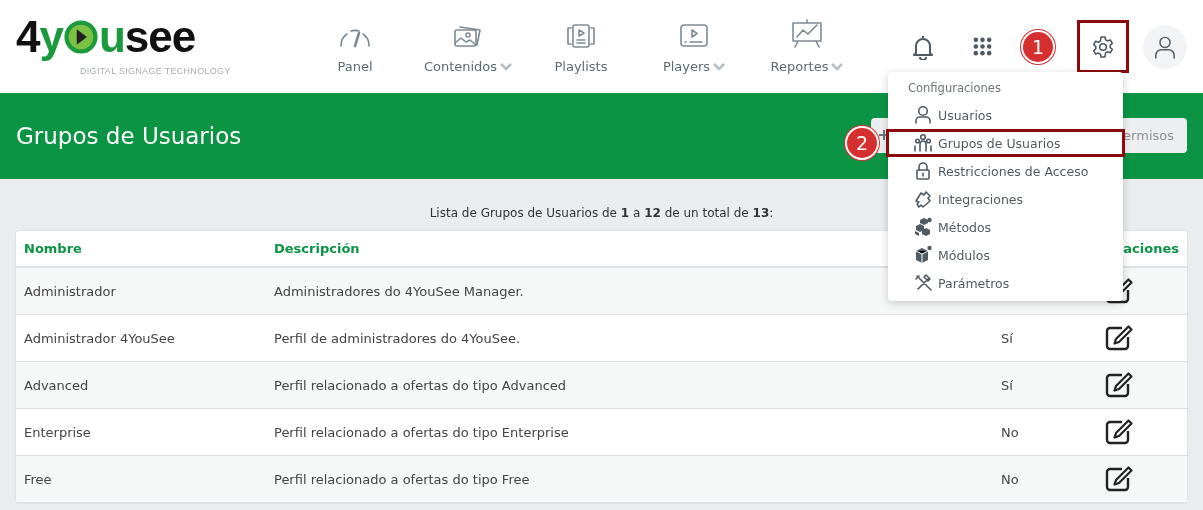 The image size is (1203, 510). What do you see at coordinates (1005, 115) in the screenshot?
I see `menu-item: Usuarios` at bounding box center [1005, 115].